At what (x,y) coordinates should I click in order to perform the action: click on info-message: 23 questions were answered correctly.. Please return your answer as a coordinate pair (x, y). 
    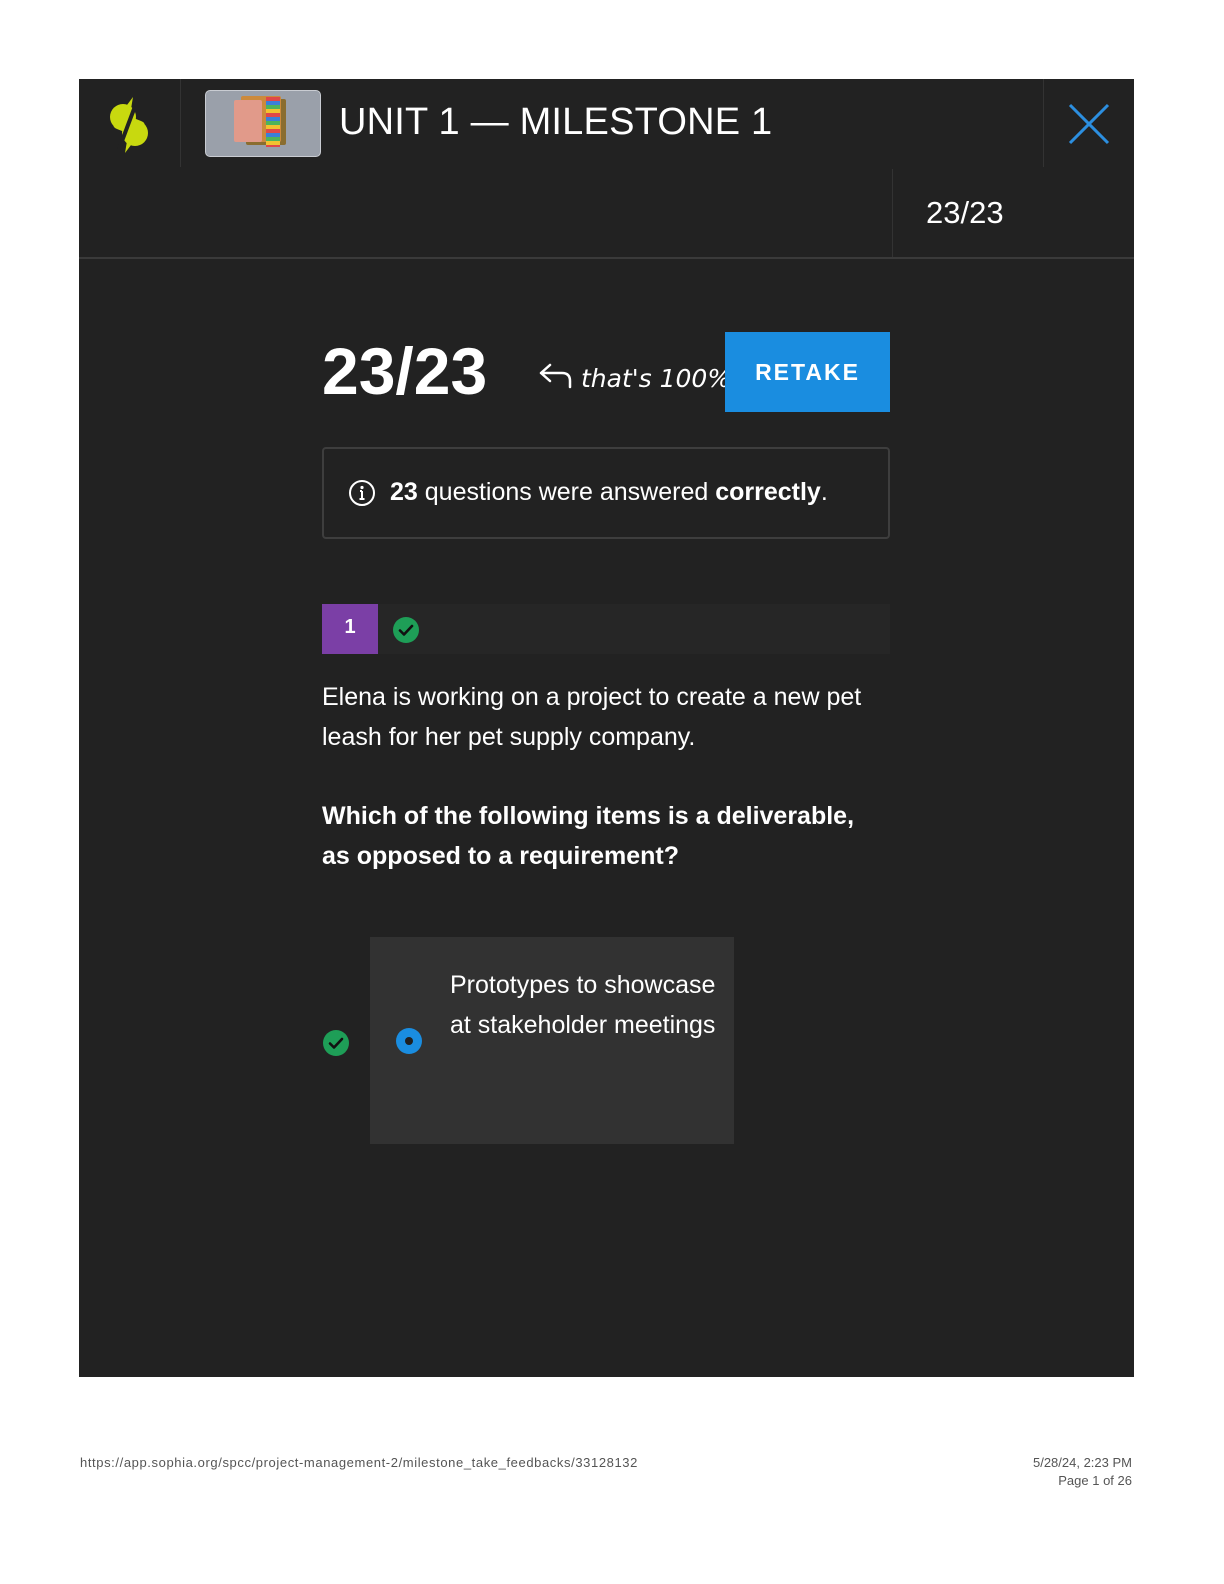
    Looking at the image, I should click on (609, 492).